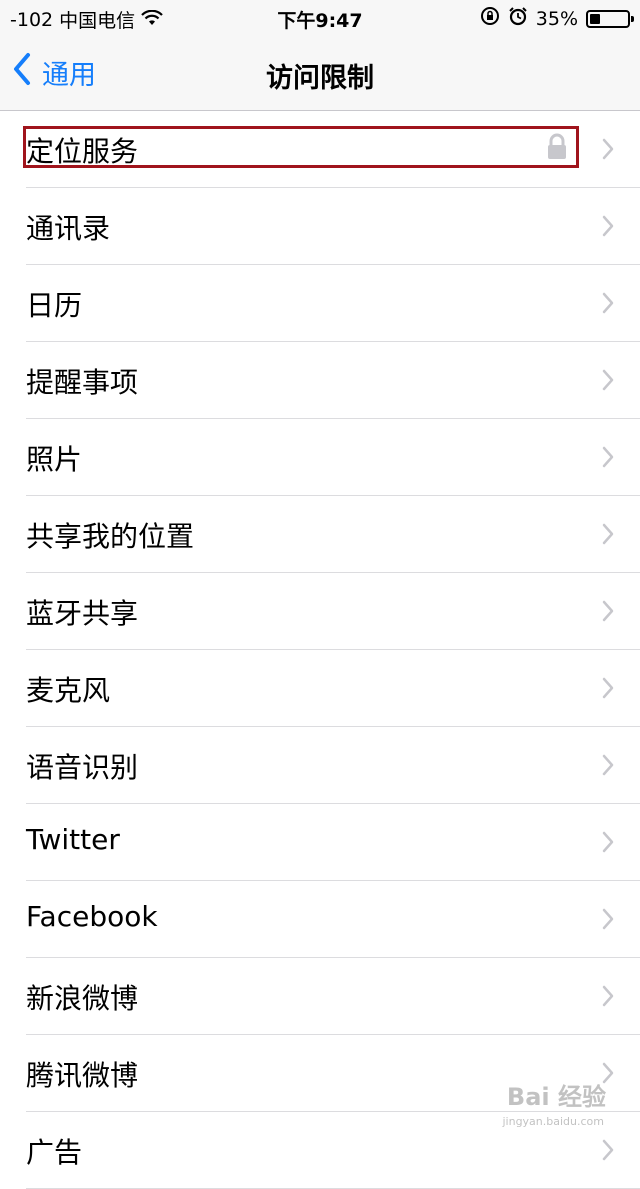 The image size is (640, 1189). Describe the element at coordinates (553, 1121) in the screenshot. I see `watermark-url: jingyan.baidu.com` at that location.